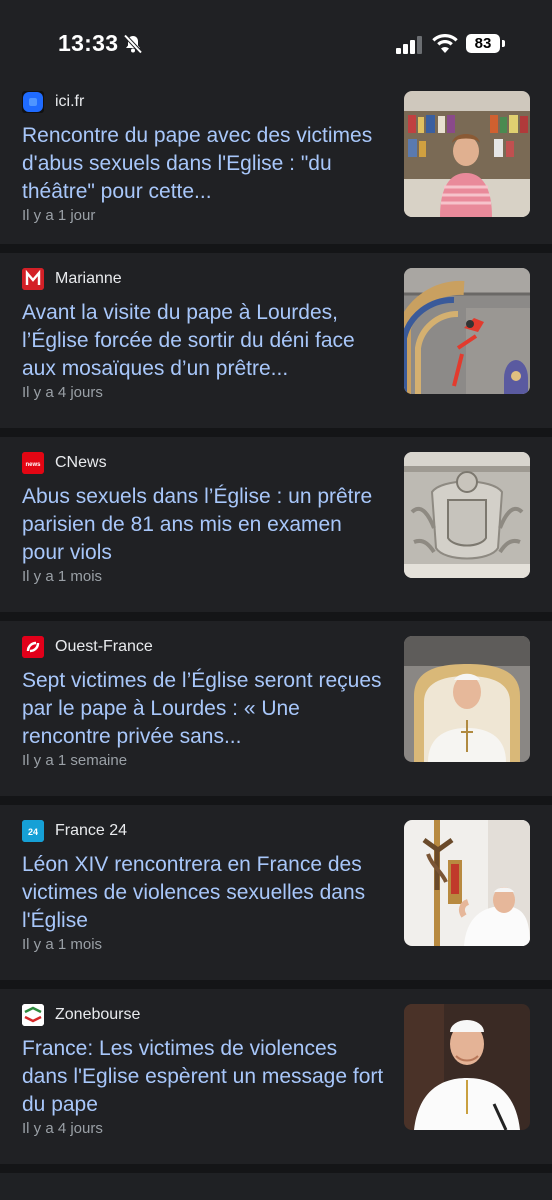 The width and height of the screenshot is (552, 1200). I want to click on source-name: France 24, so click(91, 830).